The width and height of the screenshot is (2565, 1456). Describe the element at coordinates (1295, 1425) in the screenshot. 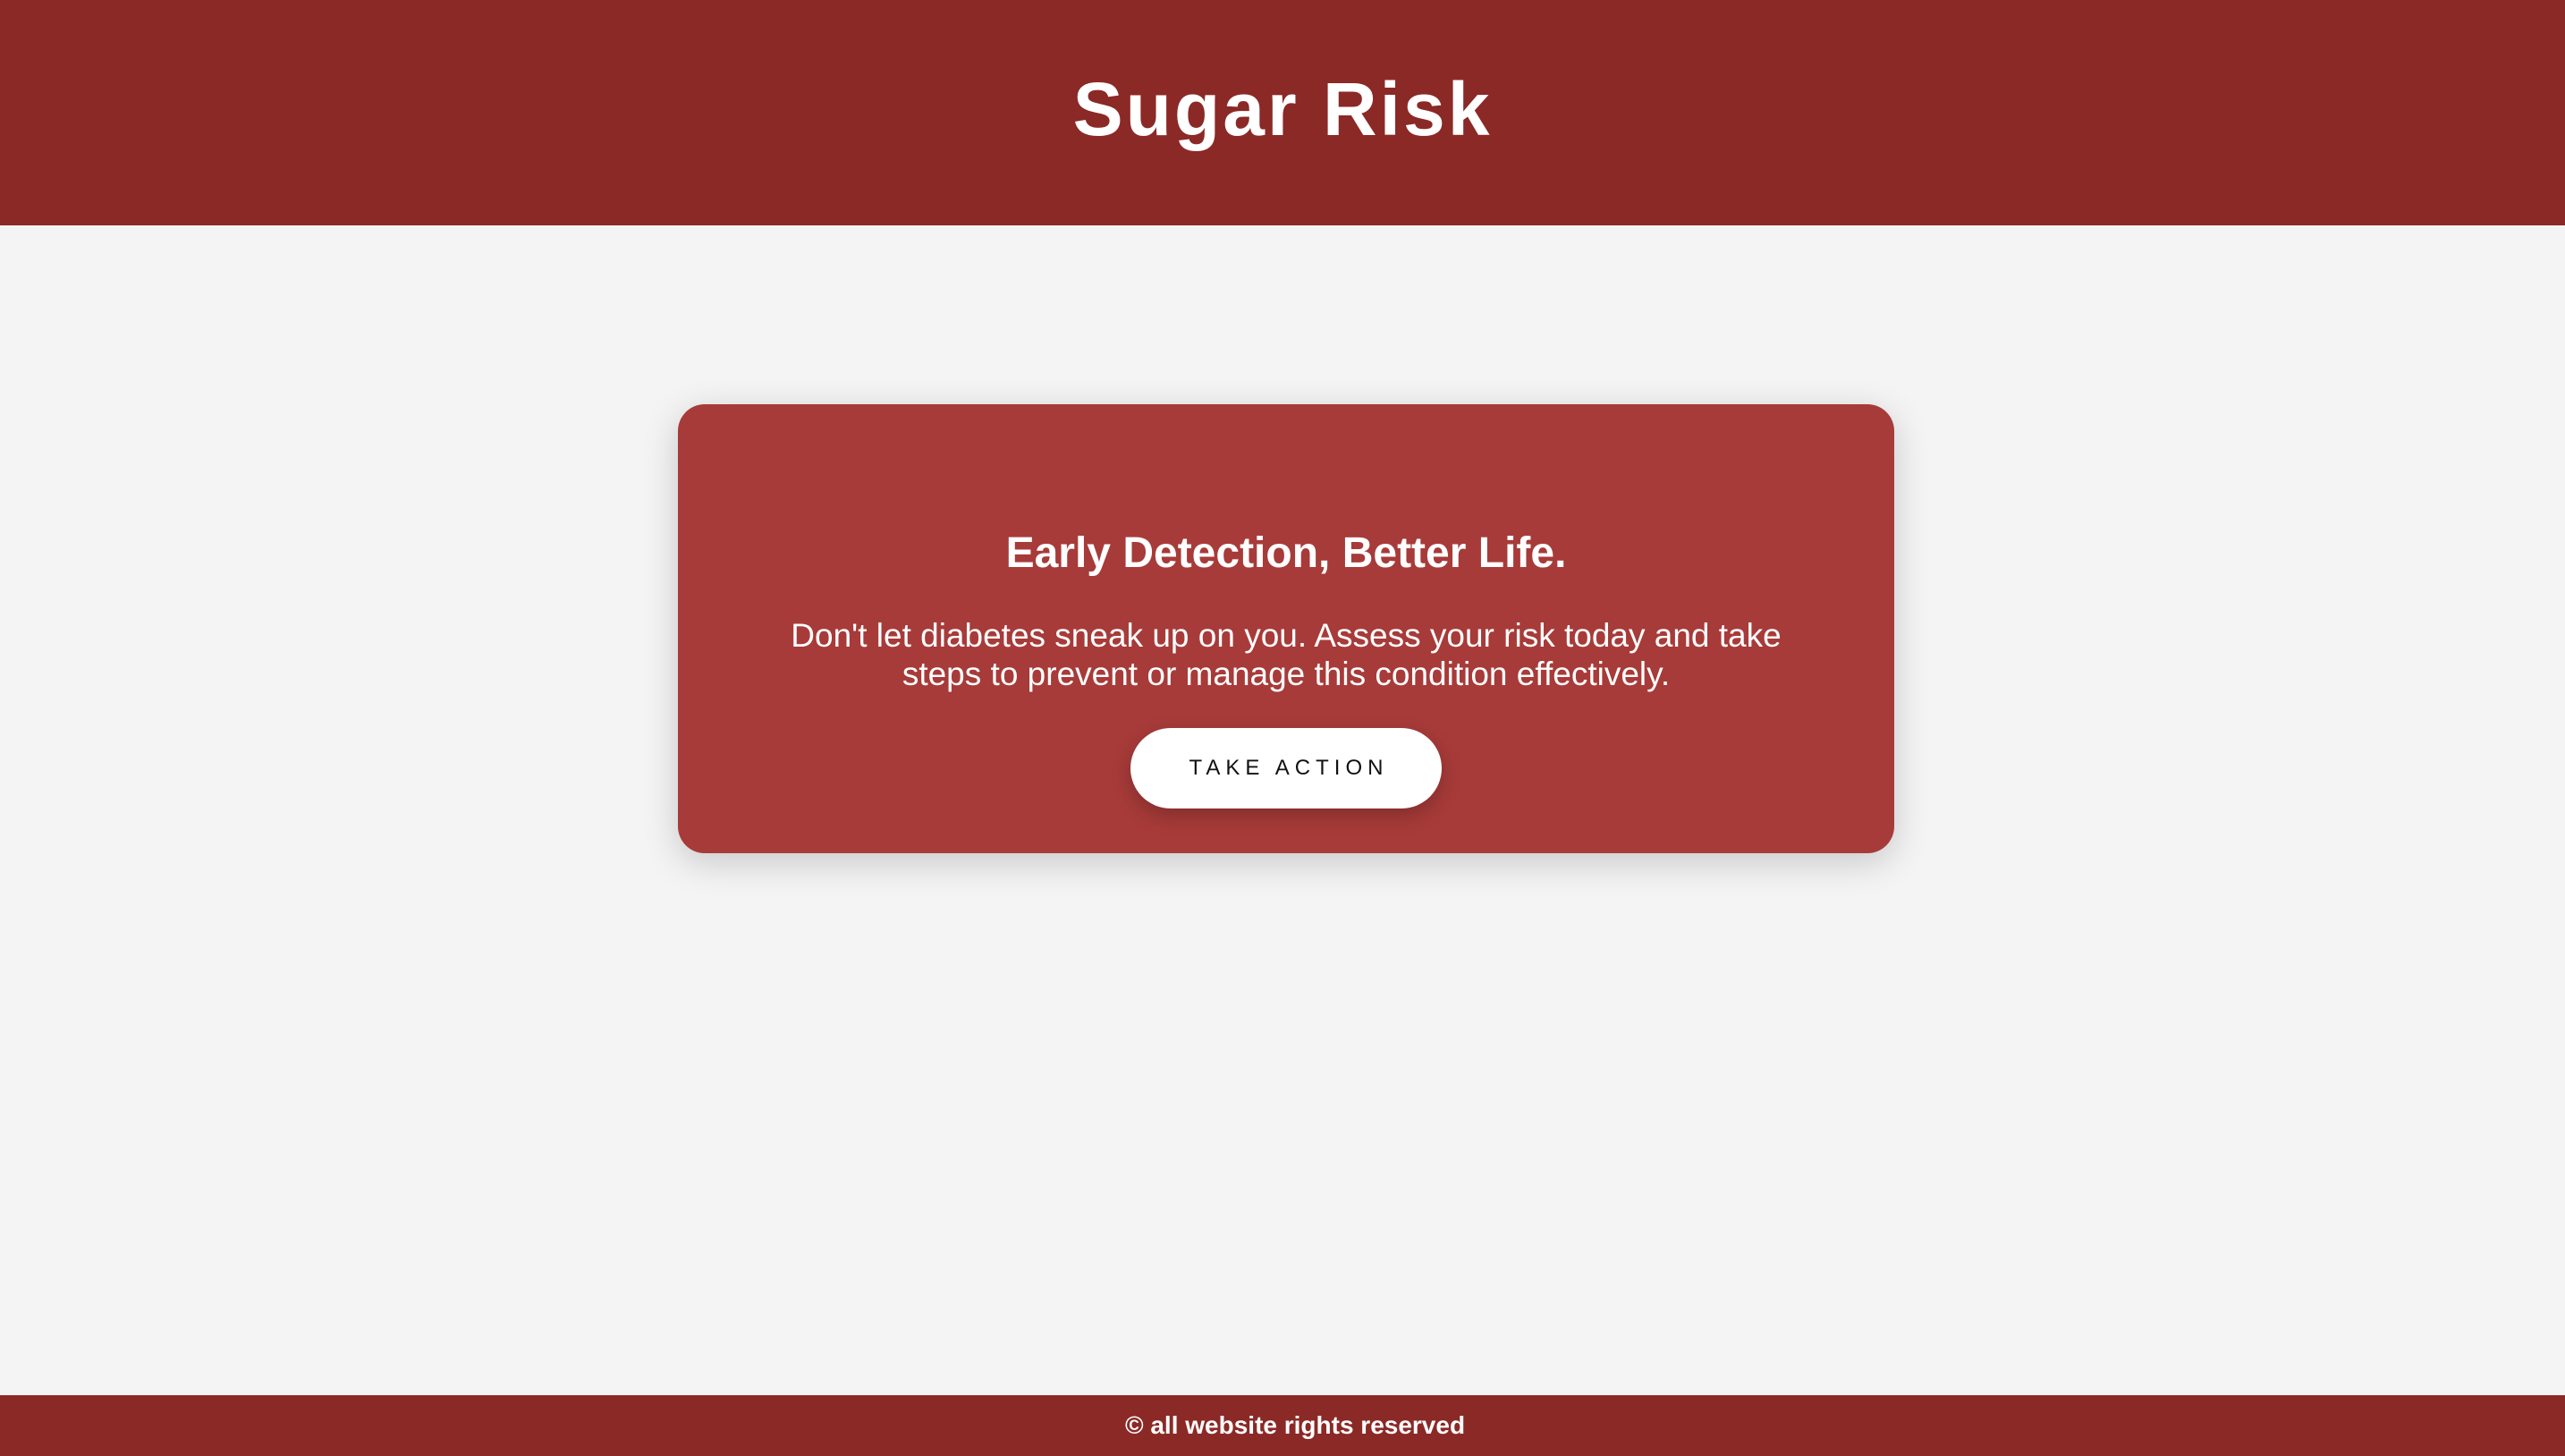

I see `footer-copyright: © all website rights reserved` at that location.